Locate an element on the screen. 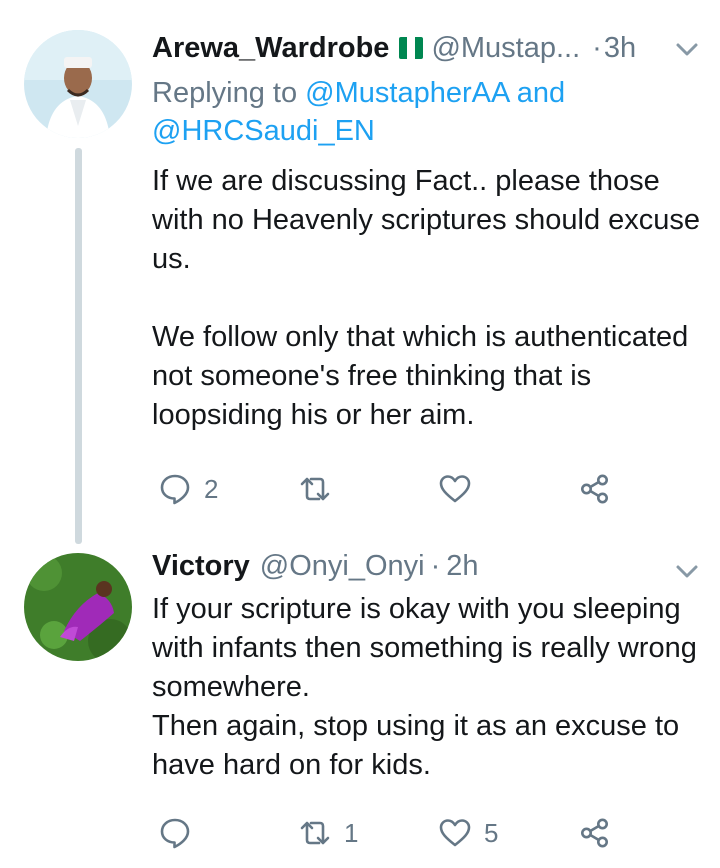 The width and height of the screenshot is (720, 868). retweet-button: 1 is located at coordinates (328, 833).